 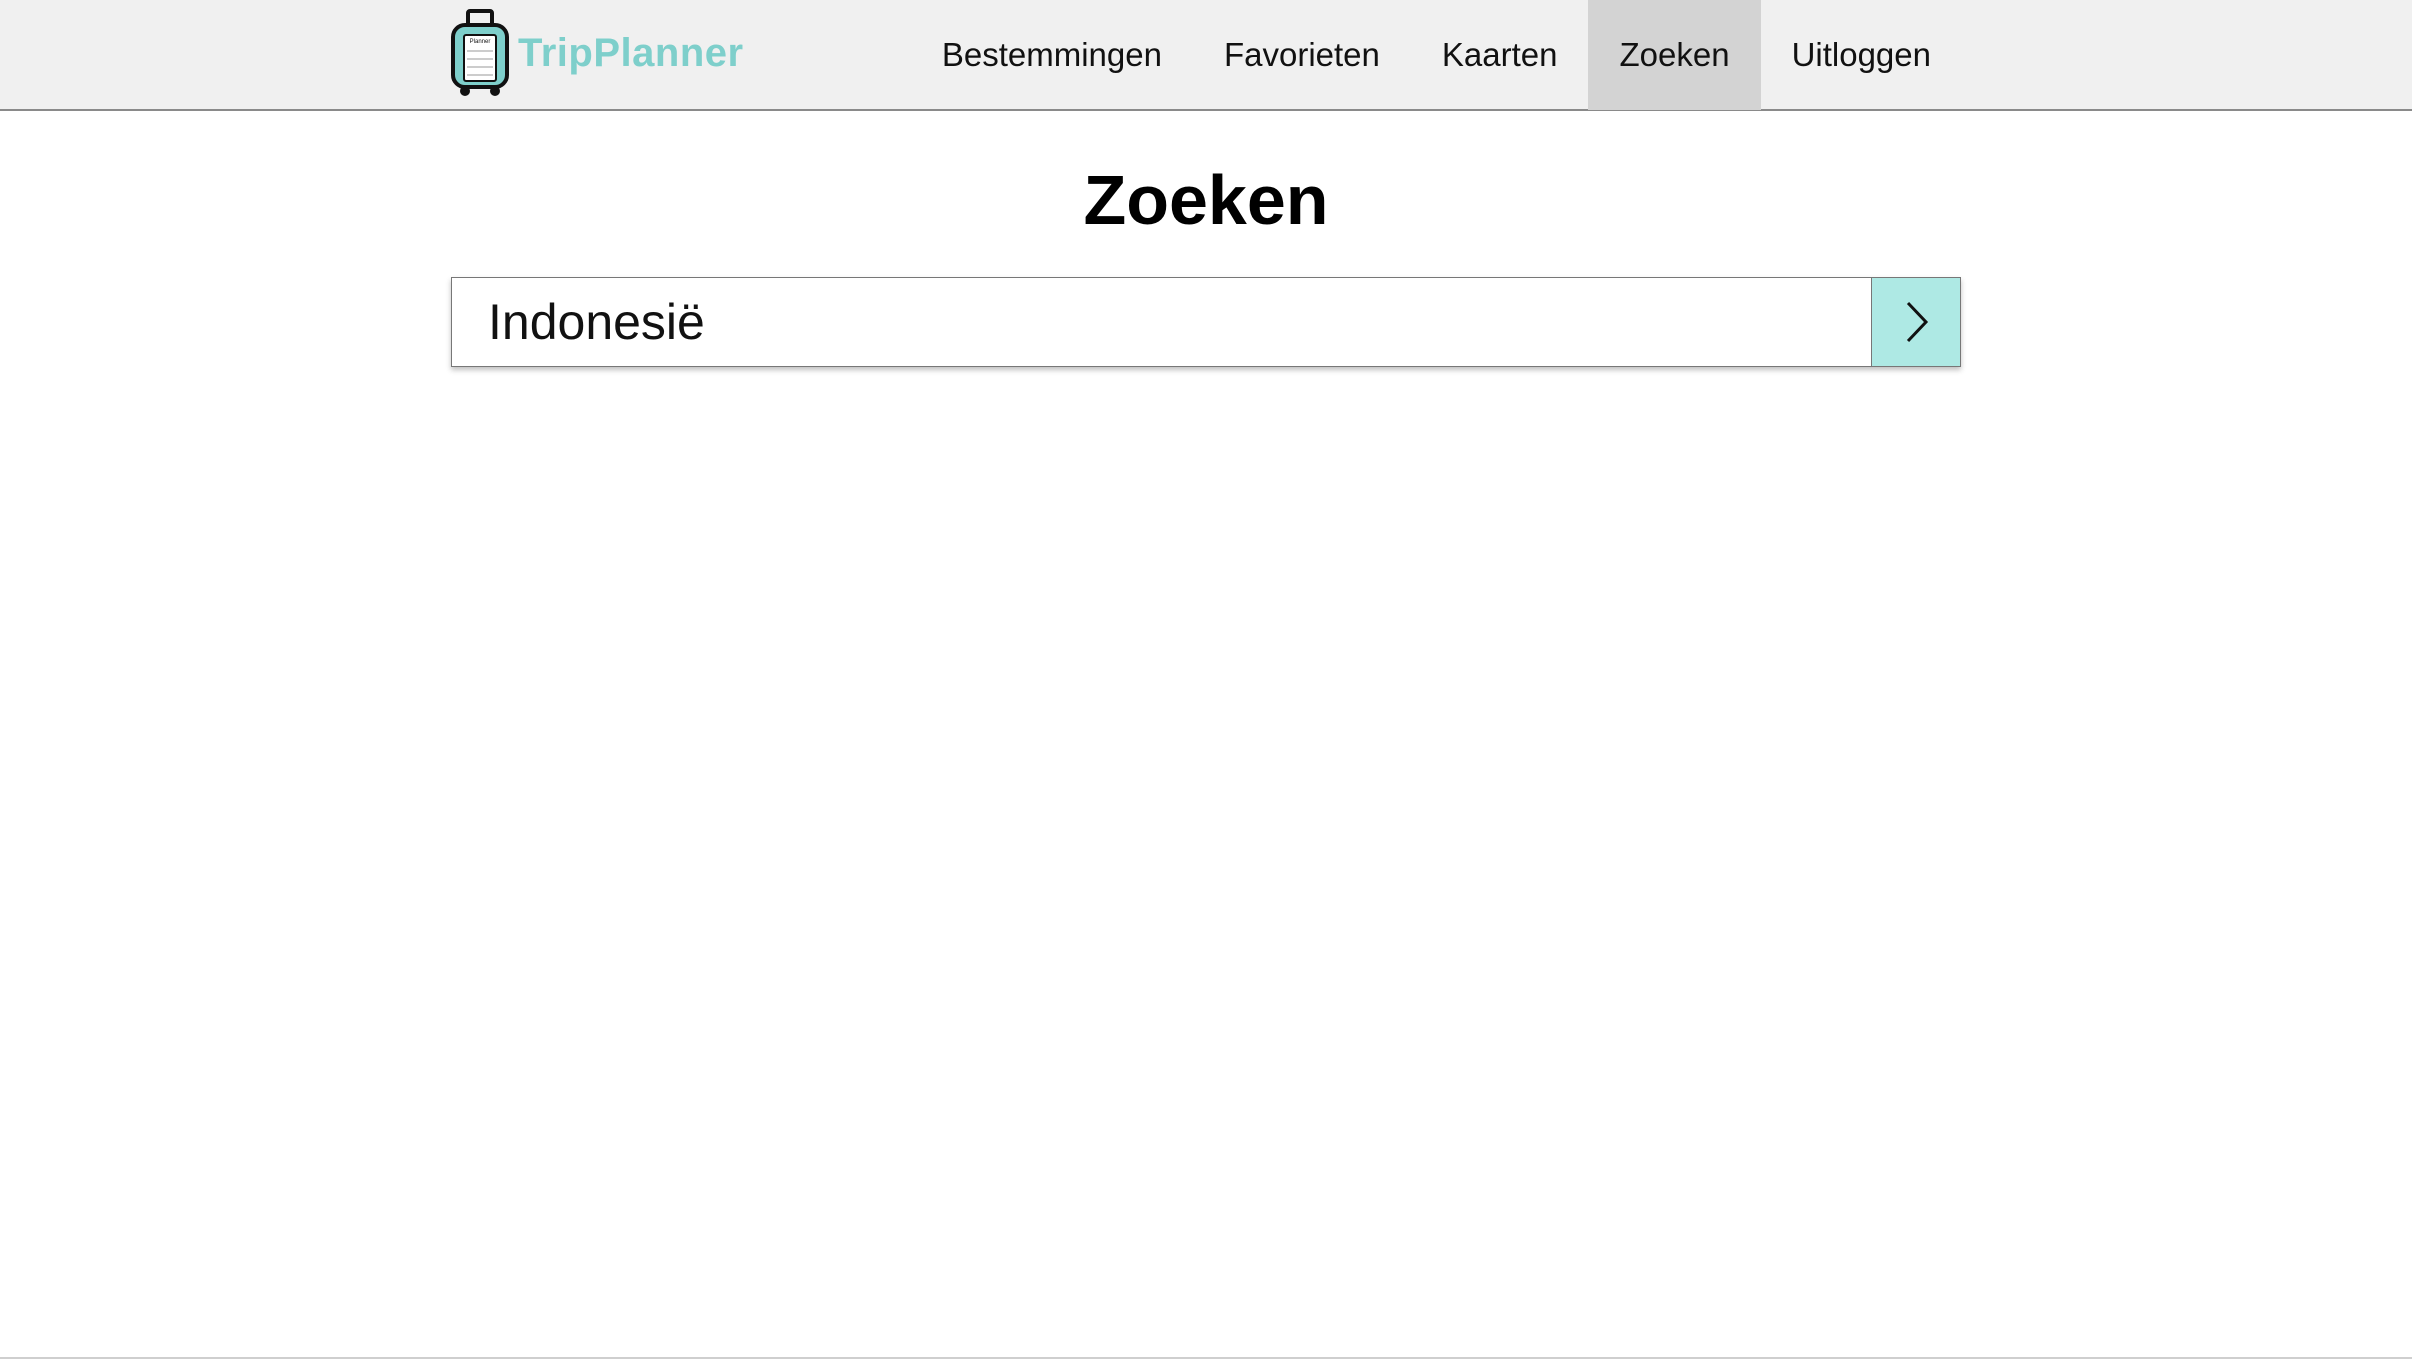 I want to click on nav-item-favorieten: Favorieten, so click(x=1302, y=55).